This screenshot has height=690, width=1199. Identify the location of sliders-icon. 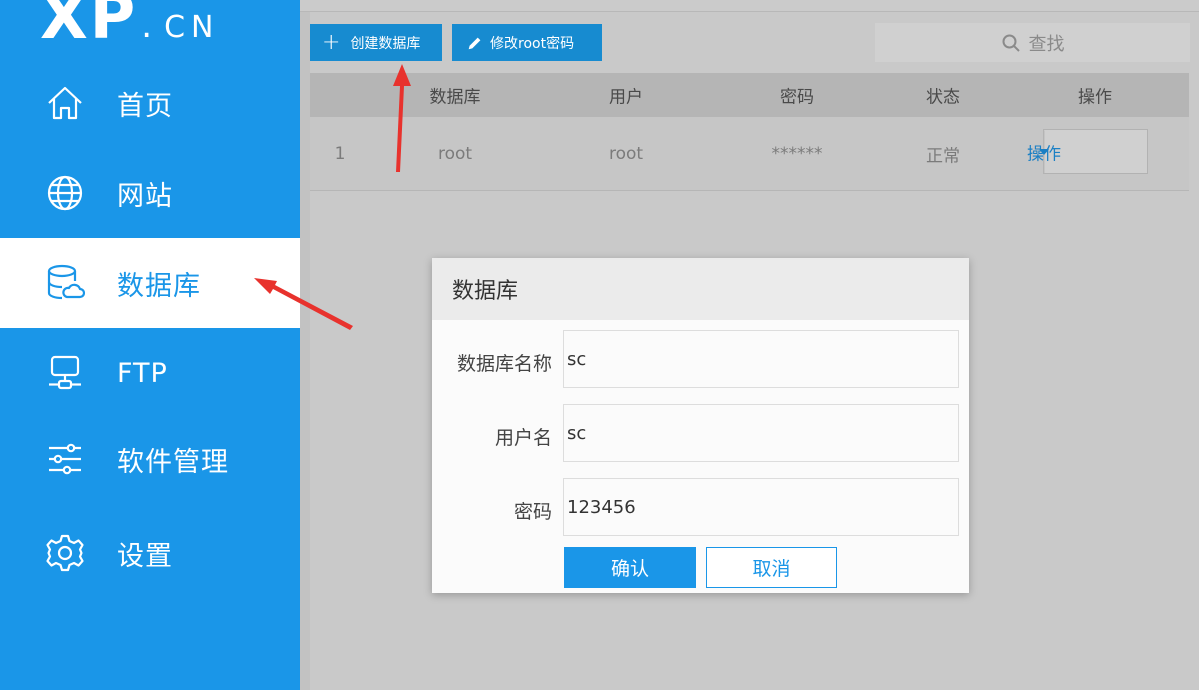
(65, 459).